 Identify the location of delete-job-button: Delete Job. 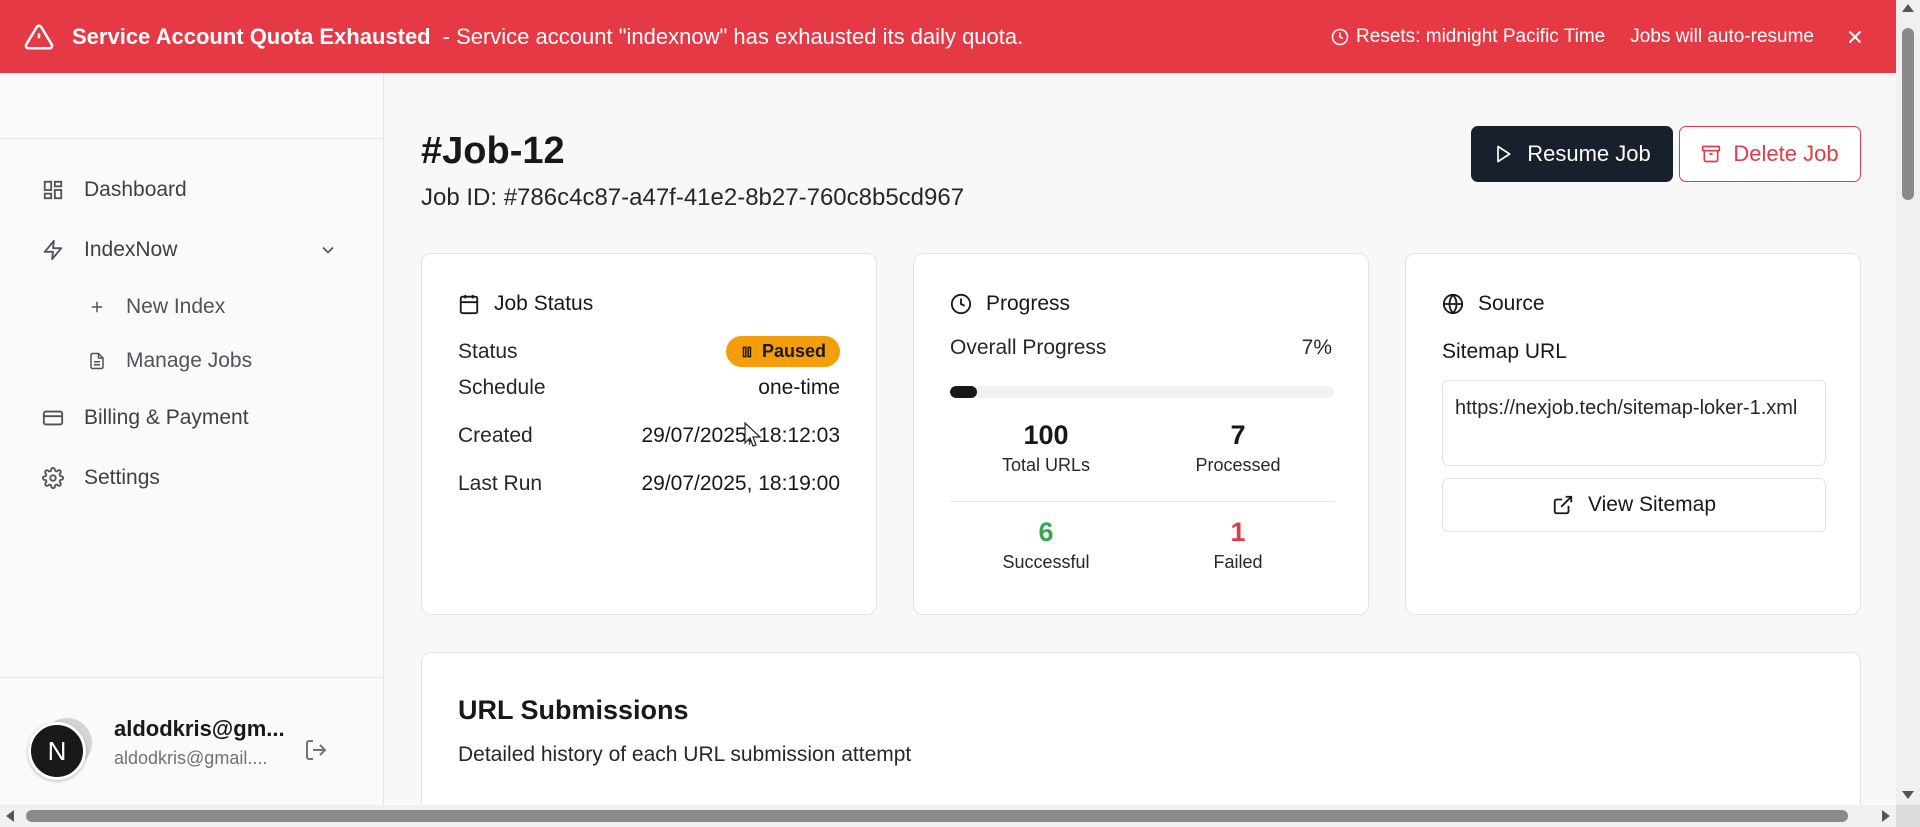
(1770, 154).